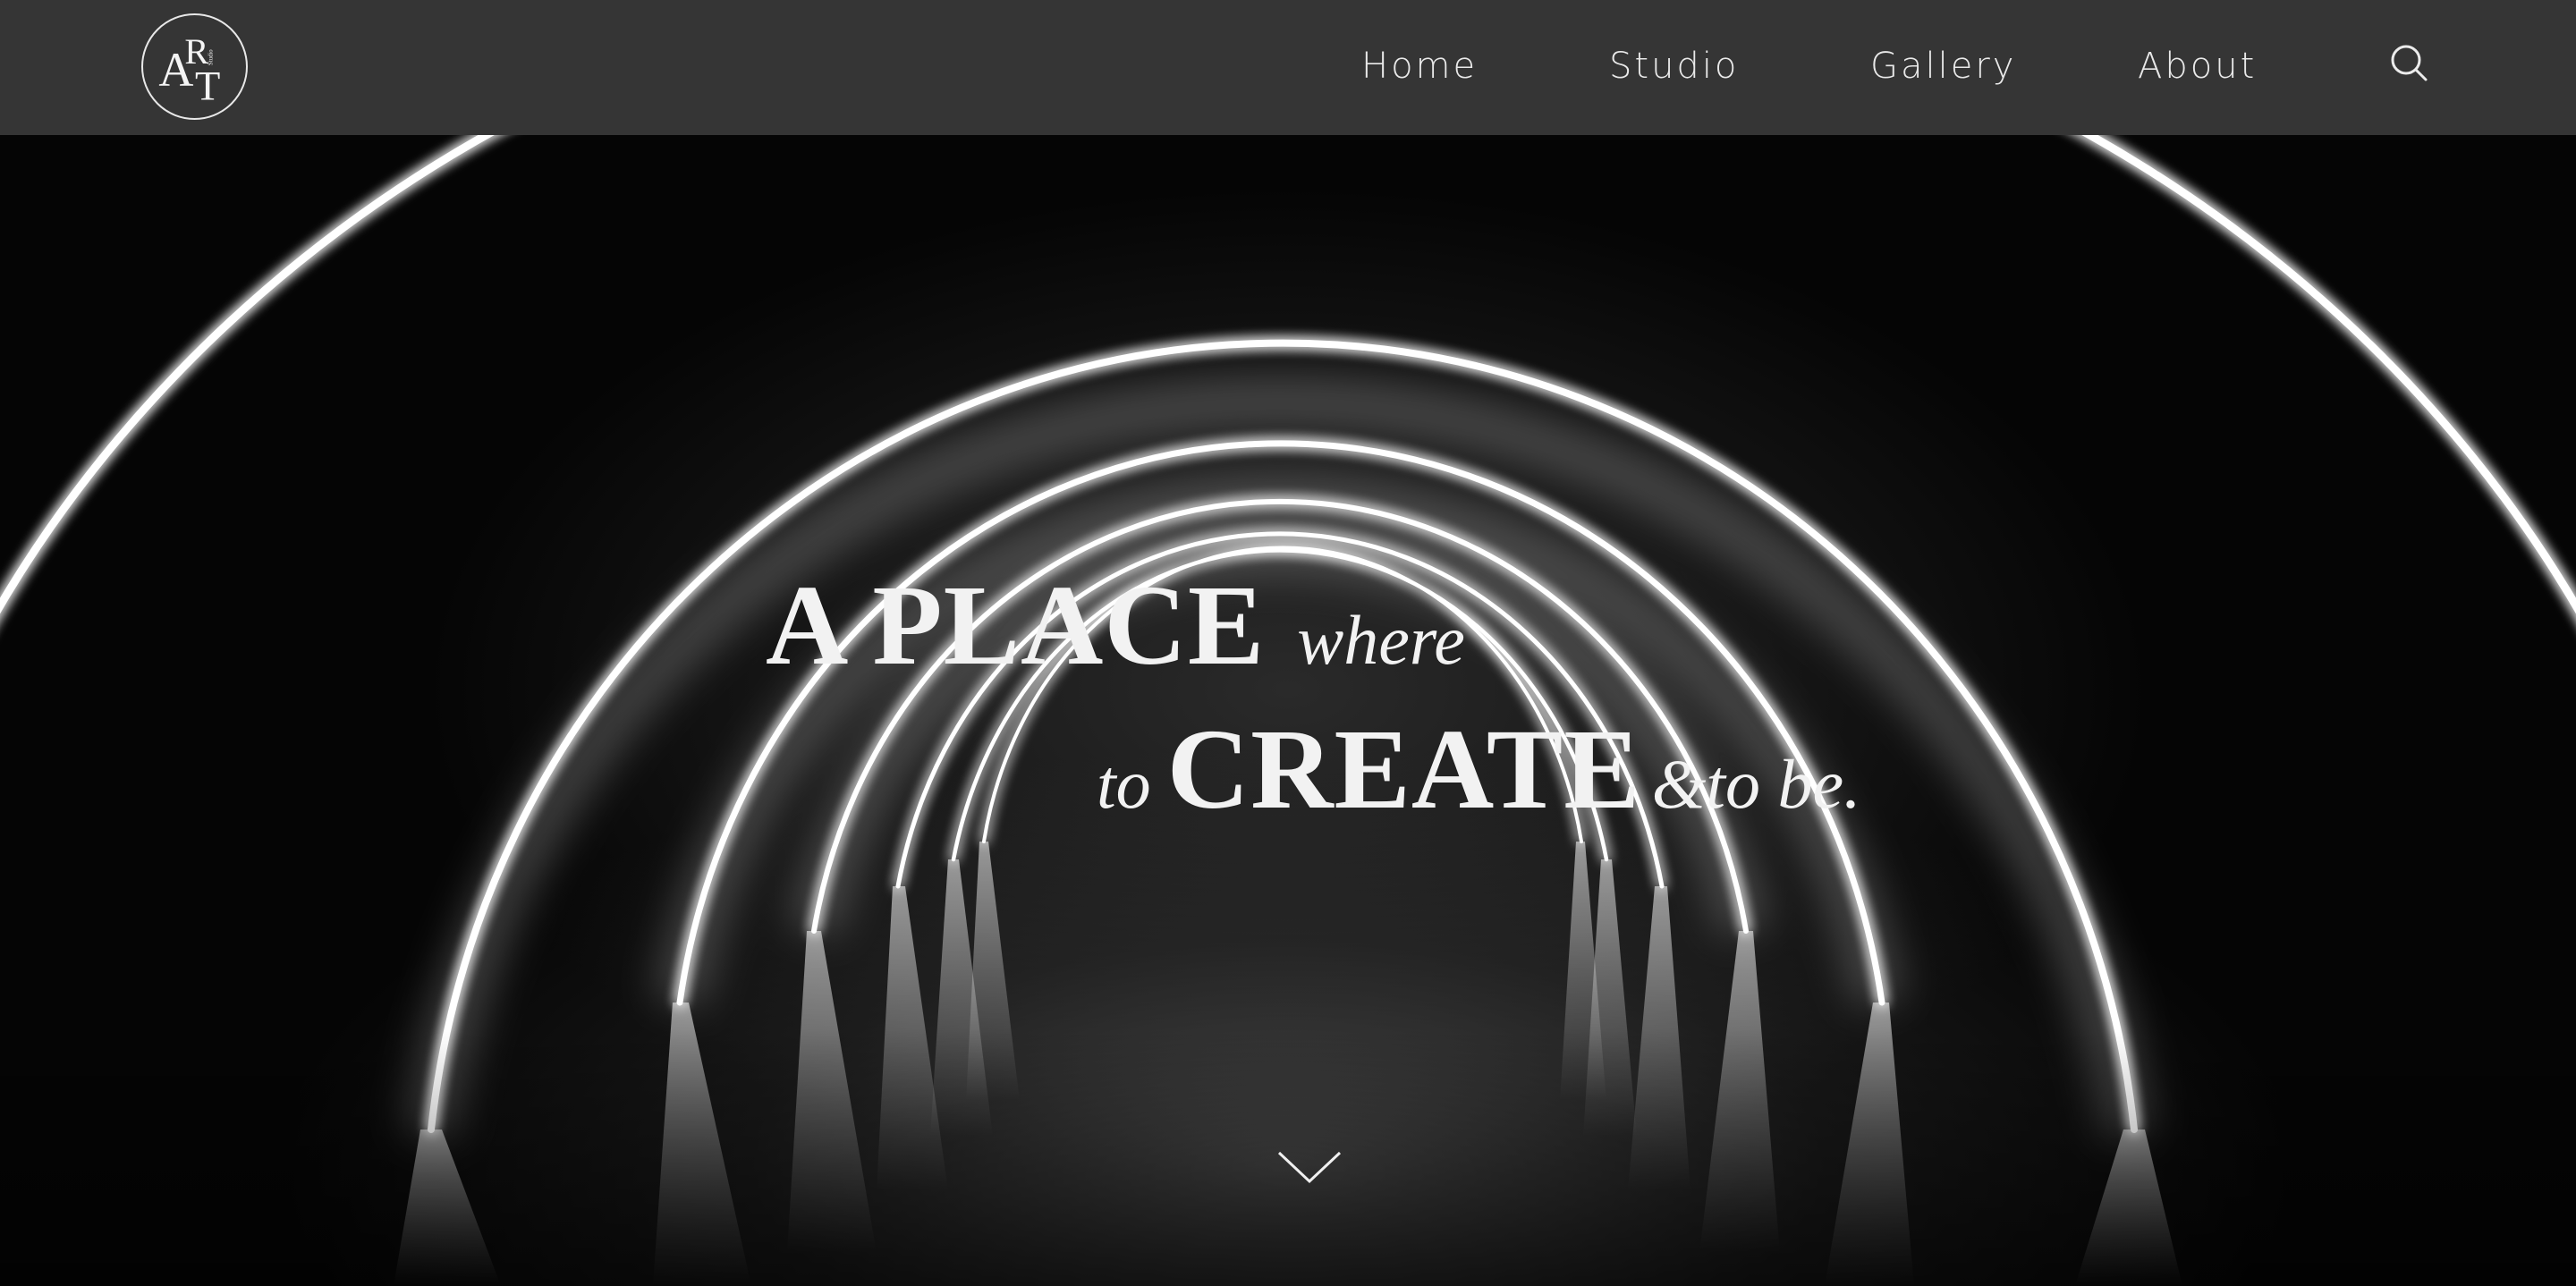  I want to click on nav-studio: Studio, so click(1674, 66).